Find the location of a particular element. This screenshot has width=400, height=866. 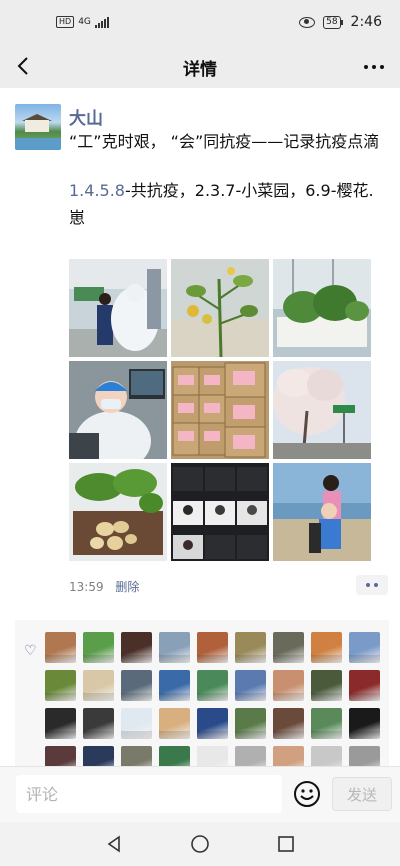

photo-balcony-planter is located at coordinates (322, 308).